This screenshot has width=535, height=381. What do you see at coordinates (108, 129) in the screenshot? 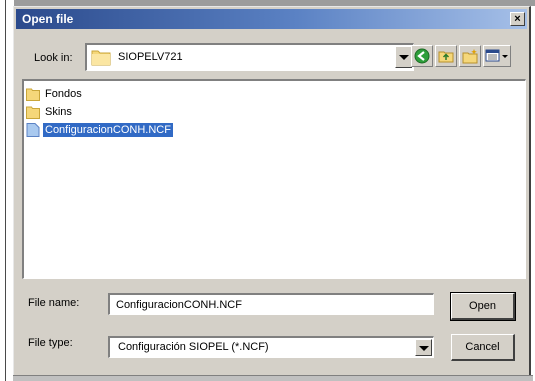
I see `list-item-label: ConfiguracionCONH.NCF` at bounding box center [108, 129].